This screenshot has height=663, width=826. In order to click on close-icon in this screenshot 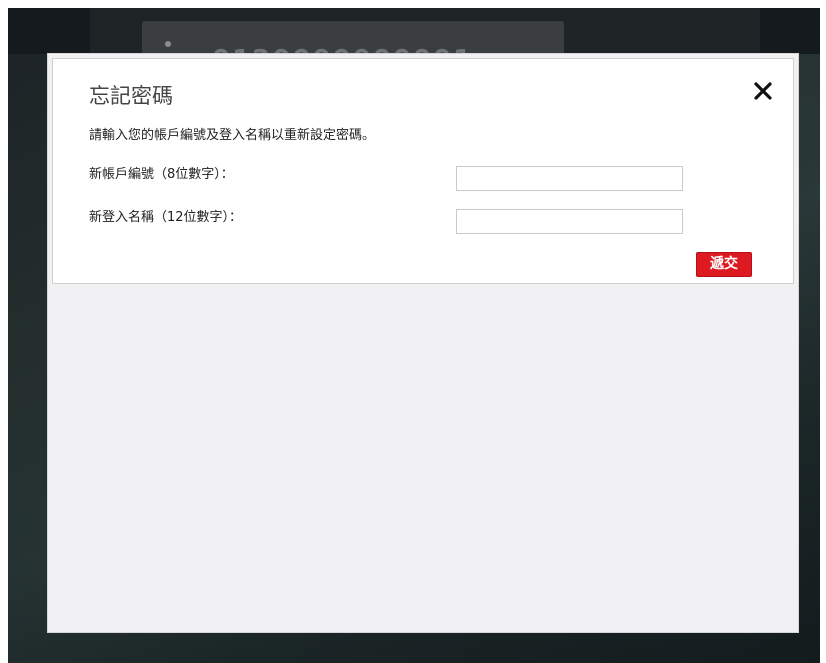, I will do `click(763, 91)`.